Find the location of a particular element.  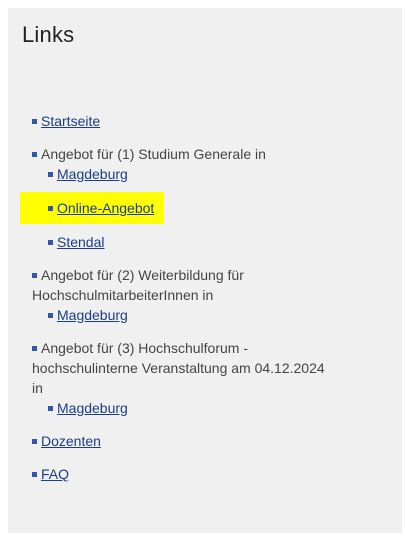

link-stendal: Stendal is located at coordinates (80, 242).